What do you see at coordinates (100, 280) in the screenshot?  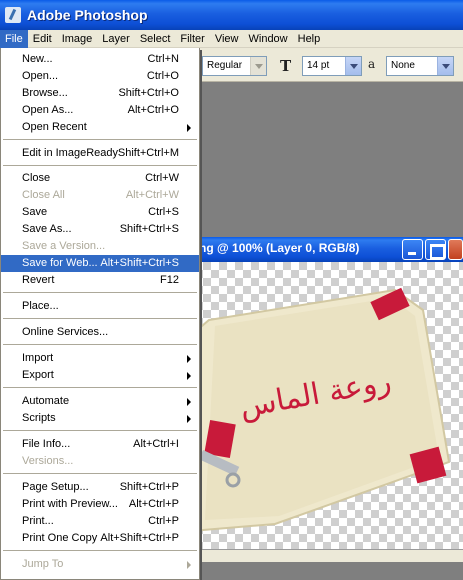 I see `menu-item-revert: Revert F12` at bounding box center [100, 280].